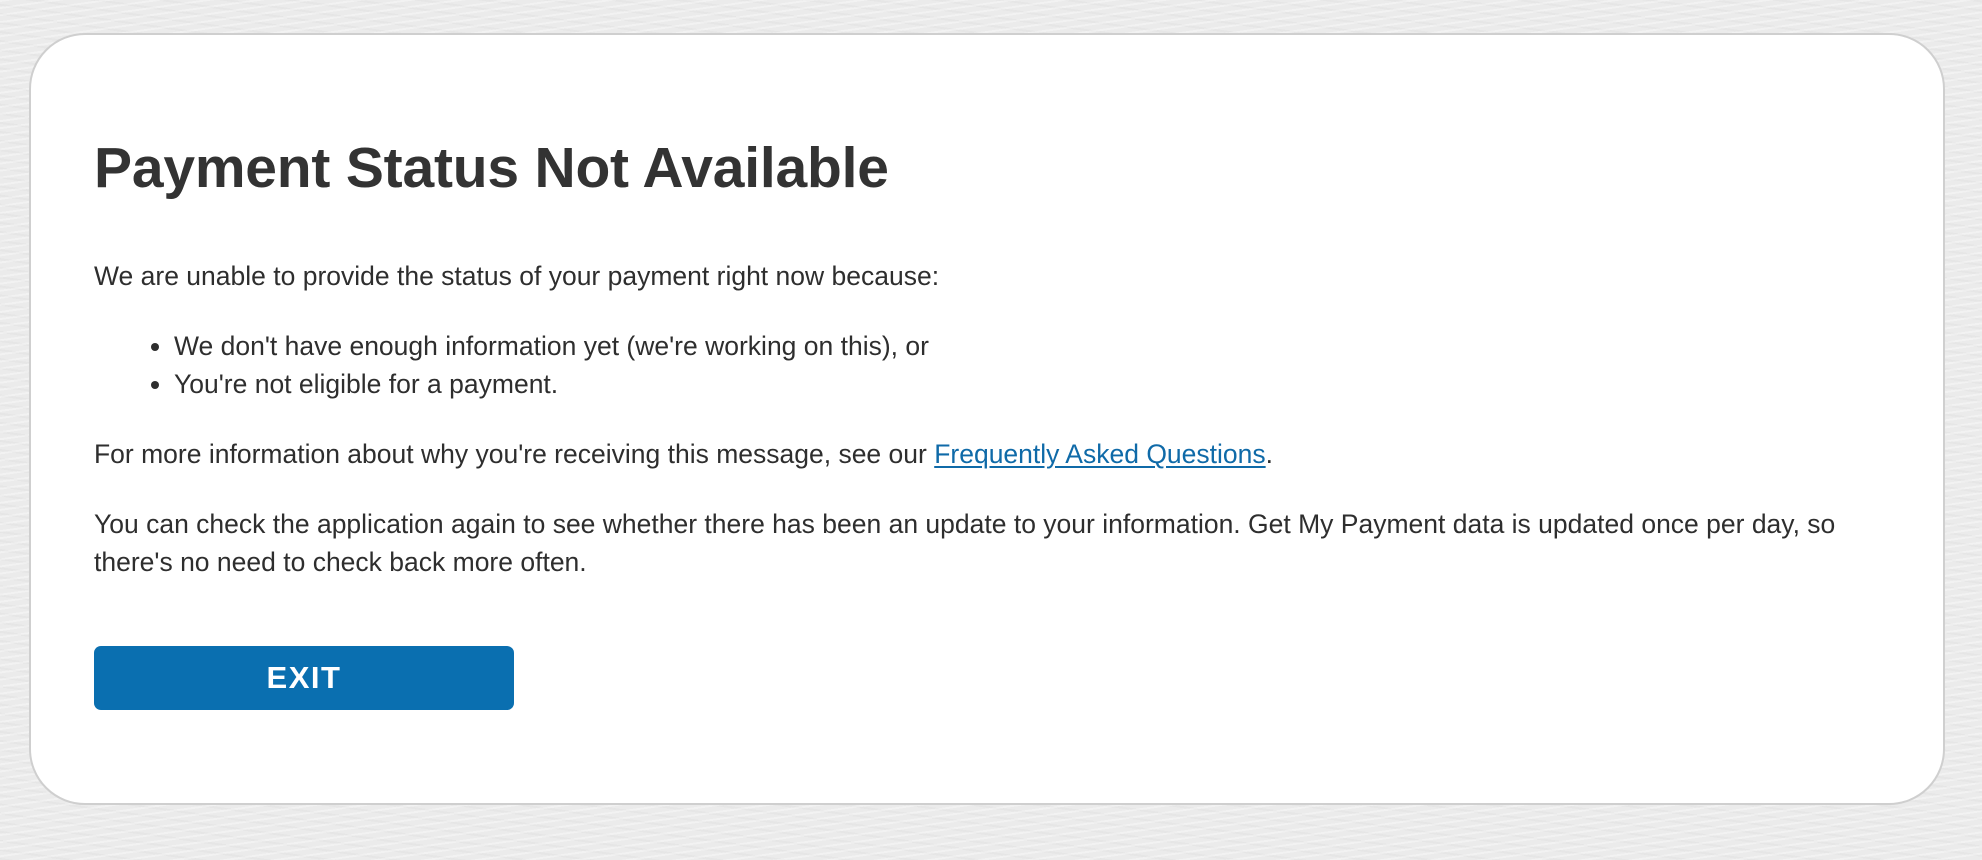  I want to click on page-title: Payment Status Not Available, so click(491, 168).